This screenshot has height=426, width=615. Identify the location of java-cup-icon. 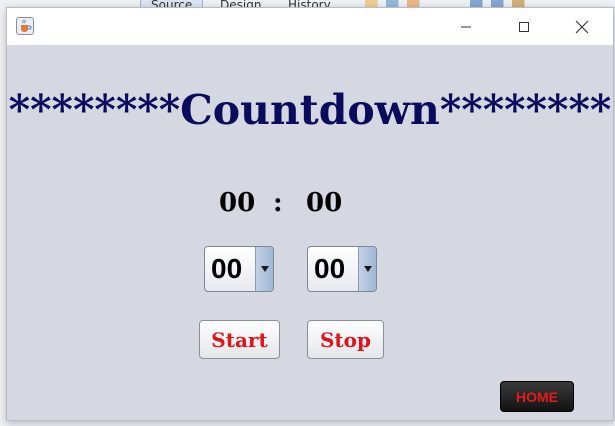
(25, 26).